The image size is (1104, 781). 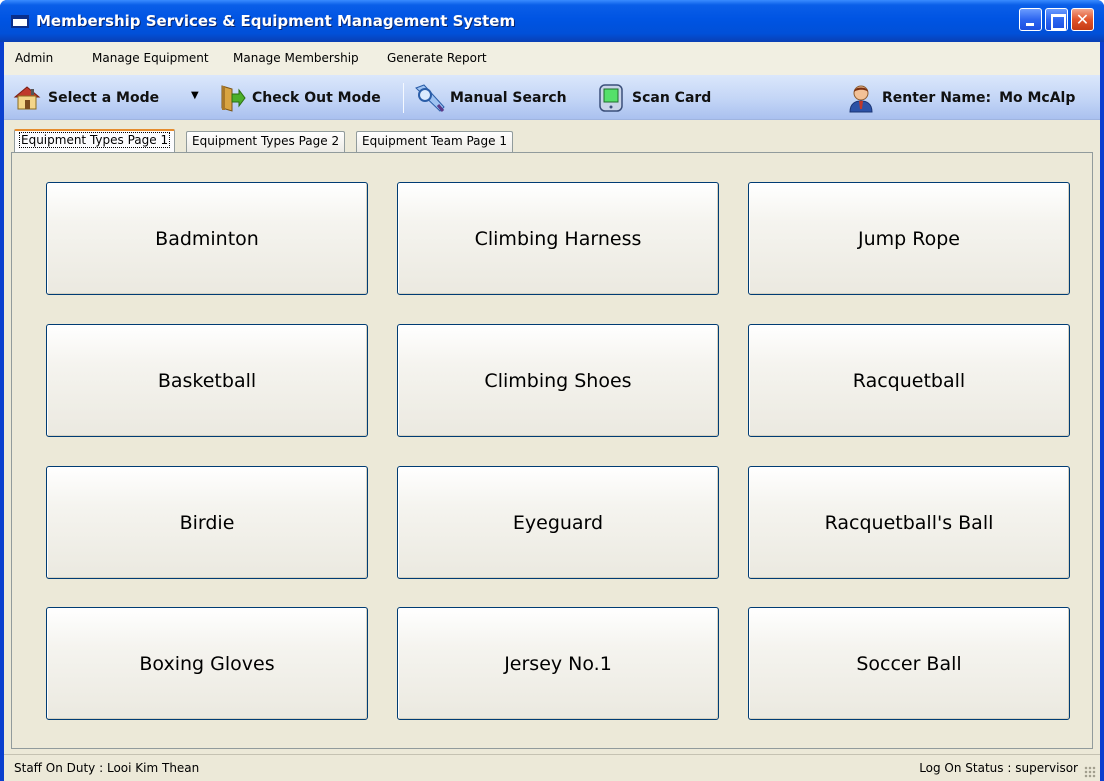 What do you see at coordinates (672, 97) in the screenshot?
I see `scan-card-label: Scan Card` at bounding box center [672, 97].